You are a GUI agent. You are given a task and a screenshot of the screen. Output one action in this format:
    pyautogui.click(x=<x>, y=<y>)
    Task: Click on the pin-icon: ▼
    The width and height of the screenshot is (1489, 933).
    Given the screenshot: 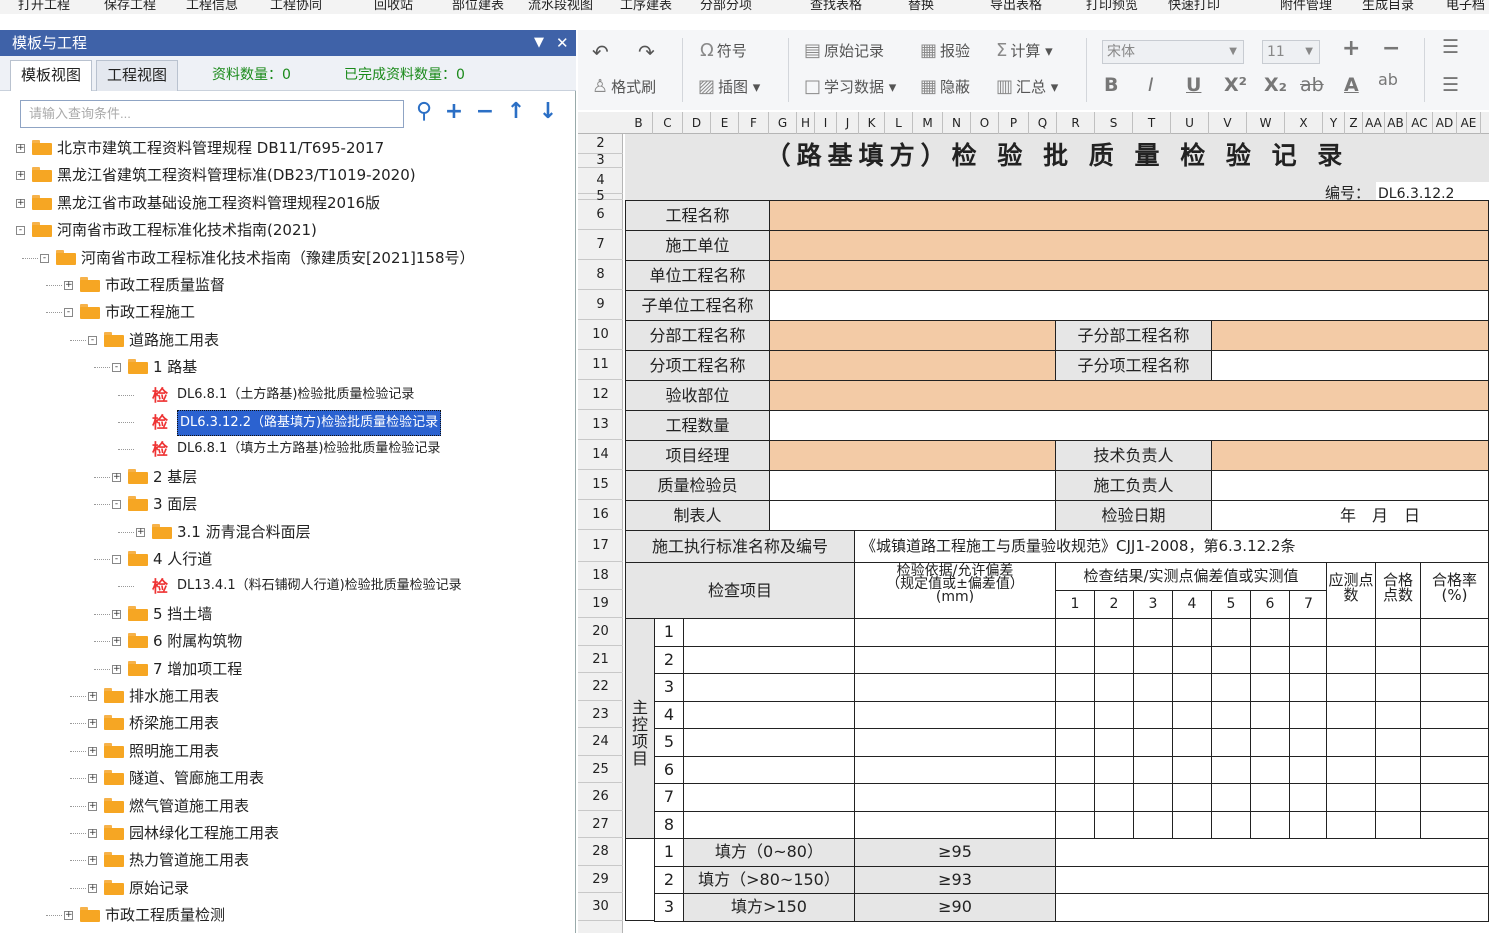 What is the action you would take?
    pyautogui.click(x=539, y=43)
    